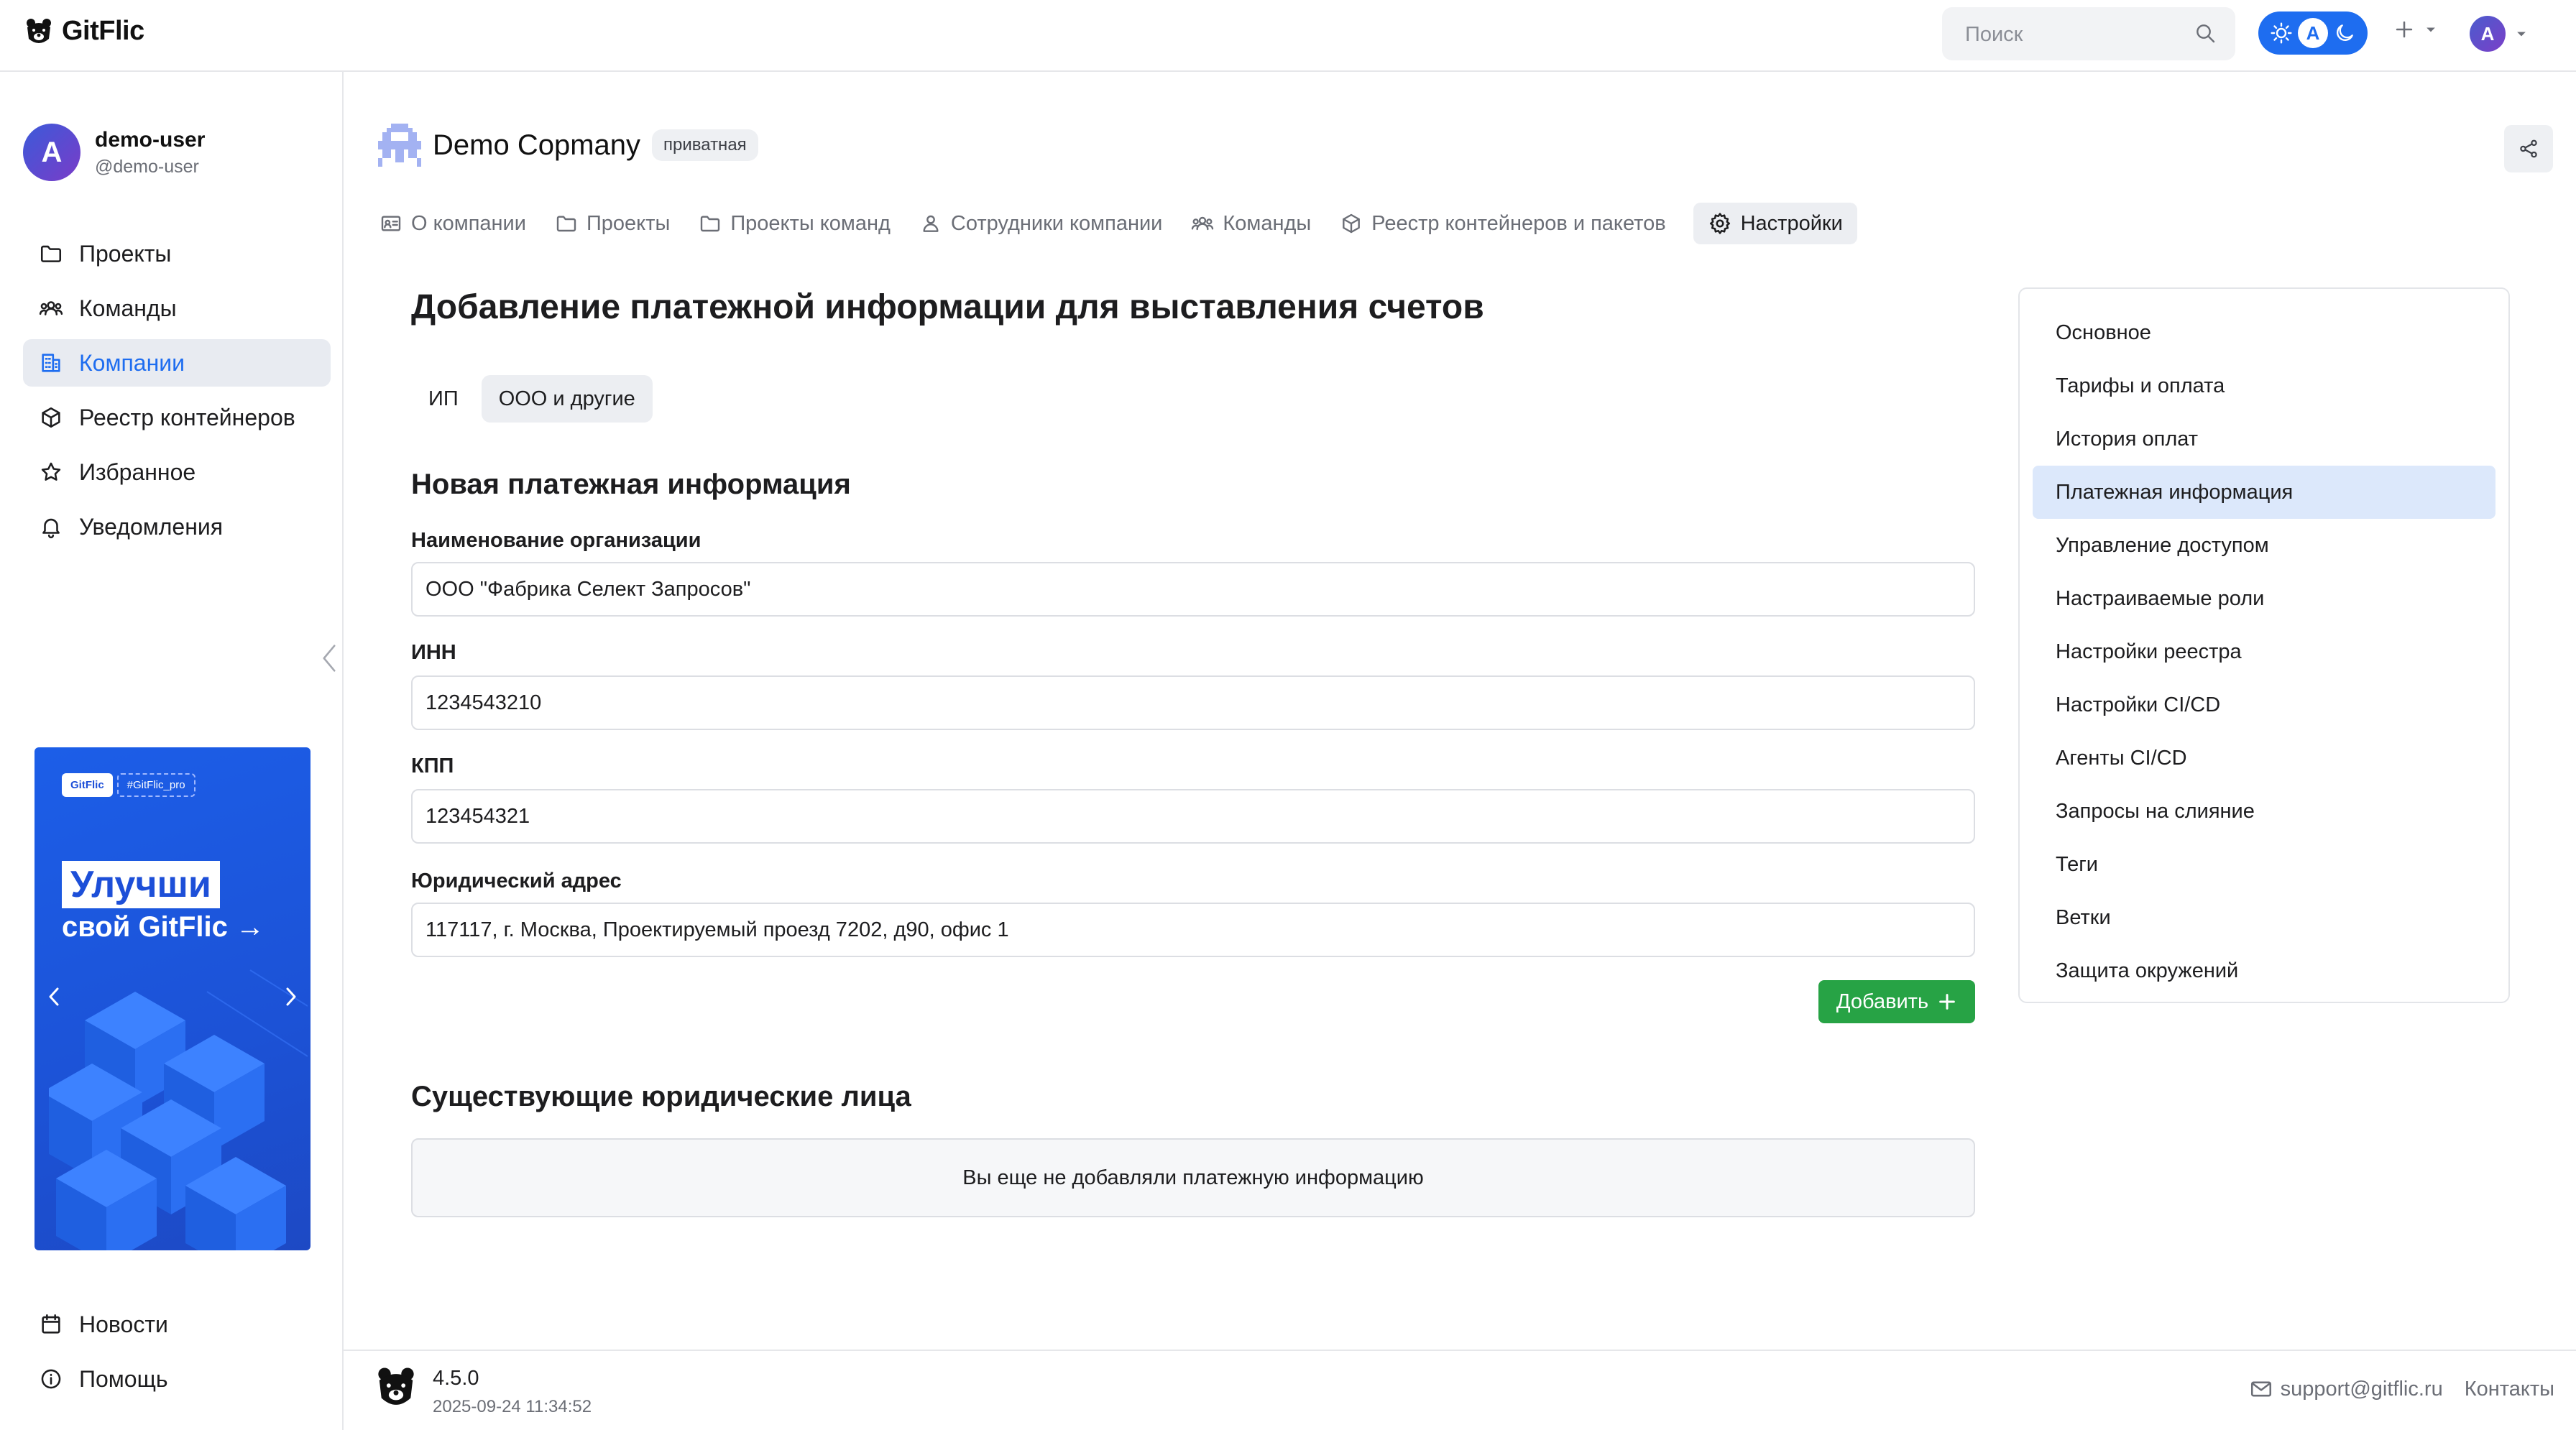 The image size is (2576, 1430). I want to click on chevron-right-icon, so click(291, 997).